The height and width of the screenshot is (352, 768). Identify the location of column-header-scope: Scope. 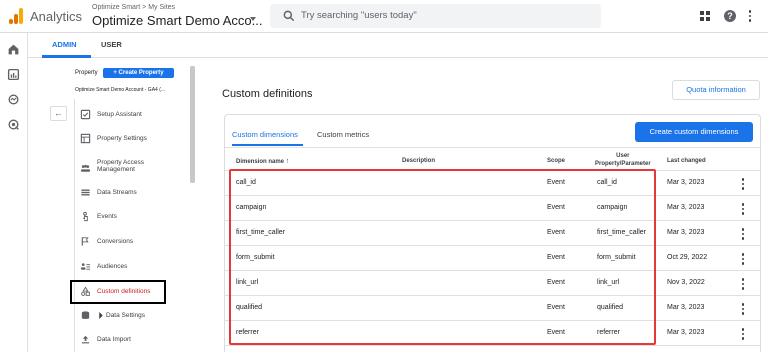
(556, 161).